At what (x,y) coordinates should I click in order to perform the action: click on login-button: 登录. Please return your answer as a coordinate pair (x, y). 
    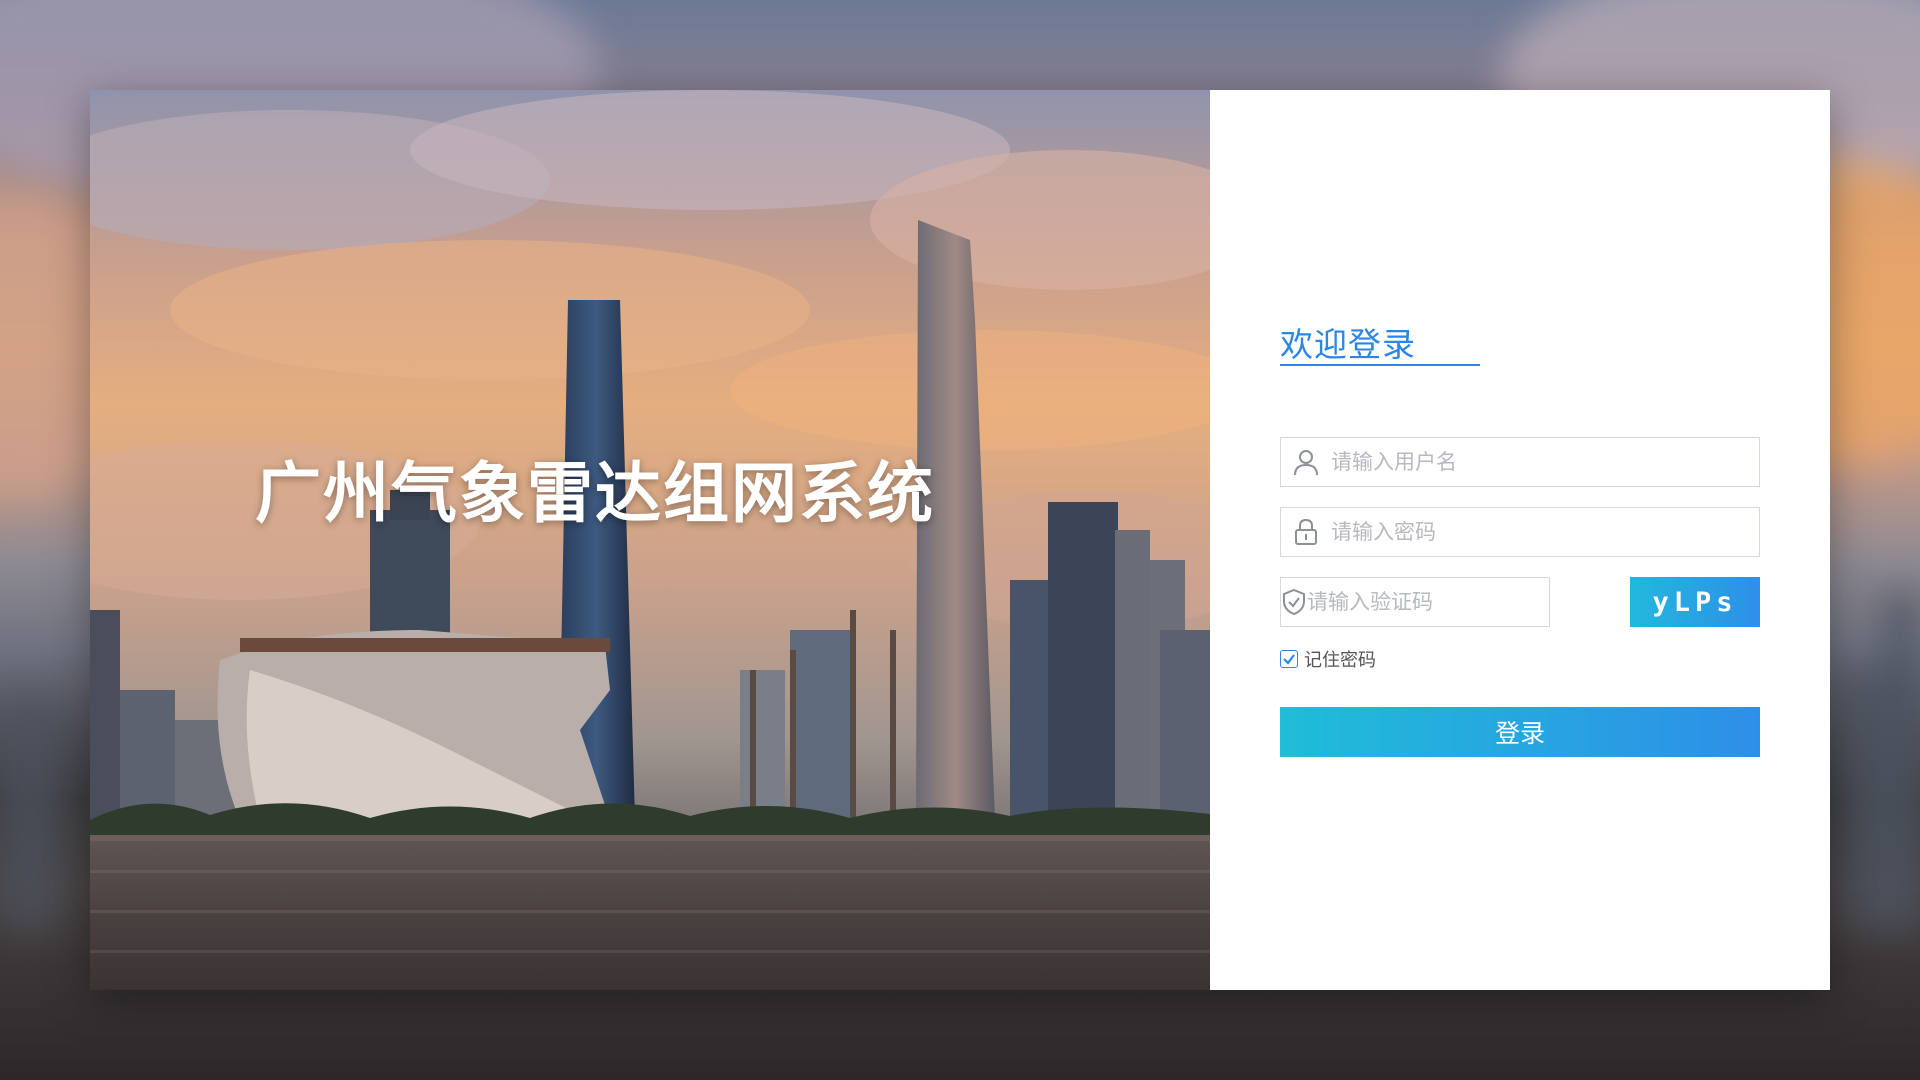
    Looking at the image, I should click on (1520, 732).